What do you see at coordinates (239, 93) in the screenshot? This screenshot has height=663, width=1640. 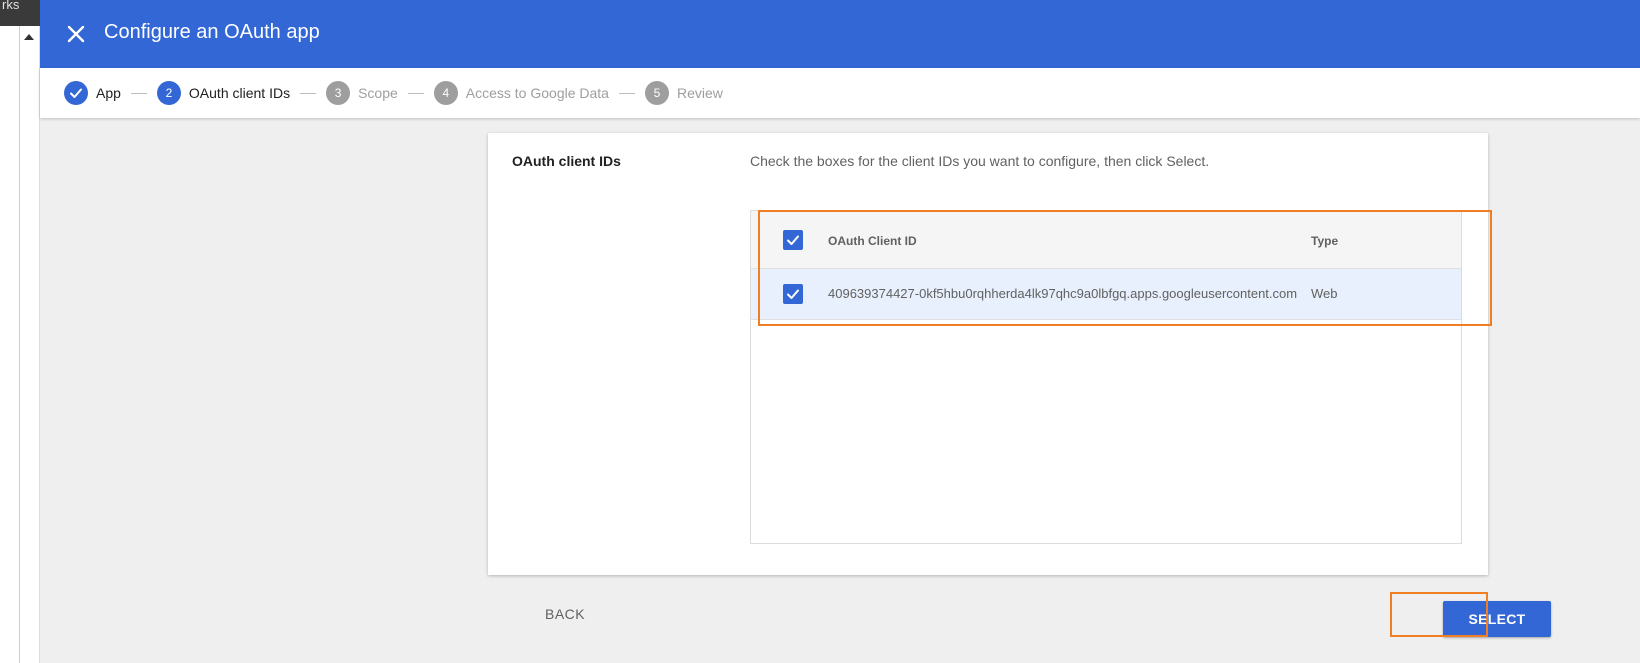 I see `step-label: OAuth client IDs` at bounding box center [239, 93].